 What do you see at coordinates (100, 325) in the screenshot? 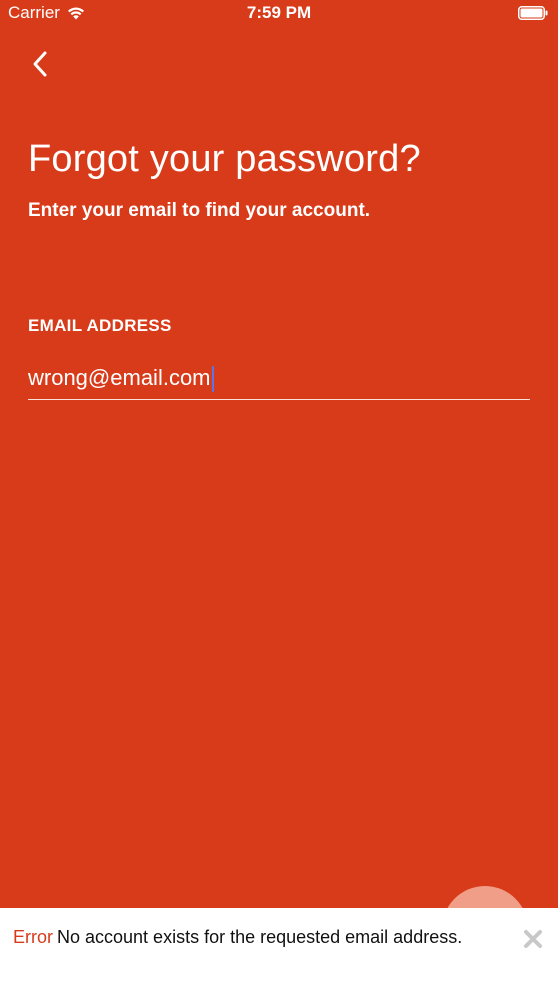
I see `email-label: EMAIL ADDRESS` at bounding box center [100, 325].